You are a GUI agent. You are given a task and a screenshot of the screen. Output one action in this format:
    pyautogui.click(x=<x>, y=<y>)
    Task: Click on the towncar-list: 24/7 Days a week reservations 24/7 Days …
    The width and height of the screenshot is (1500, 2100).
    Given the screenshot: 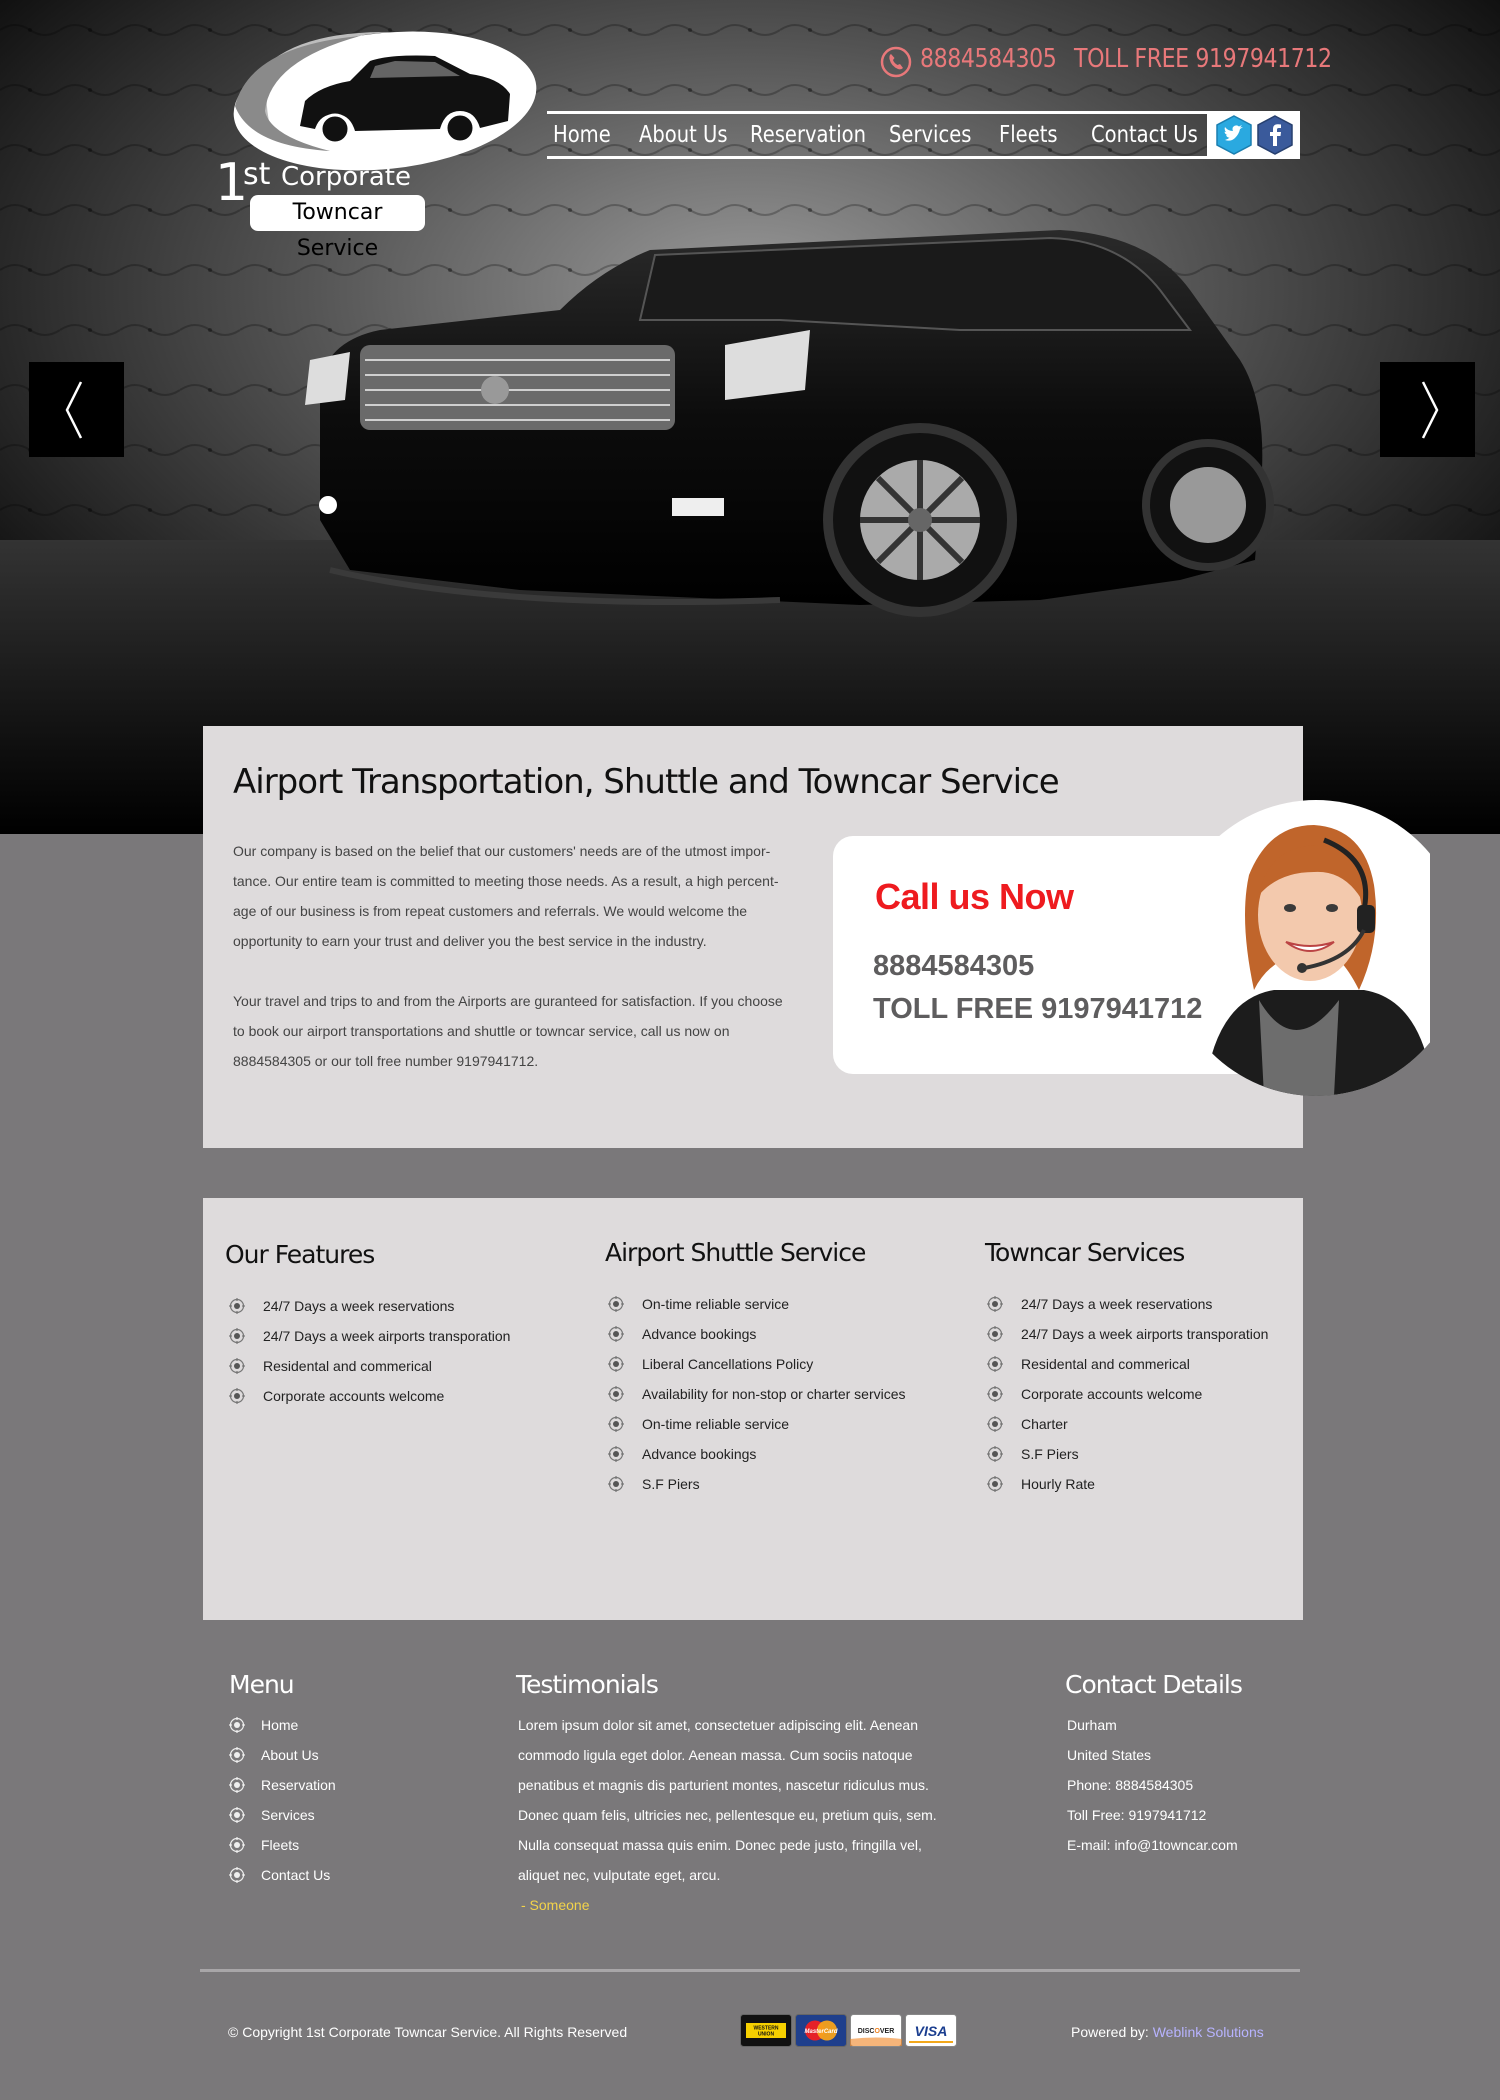 What is the action you would take?
    pyautogui.click(x=1127, y=1394)
    